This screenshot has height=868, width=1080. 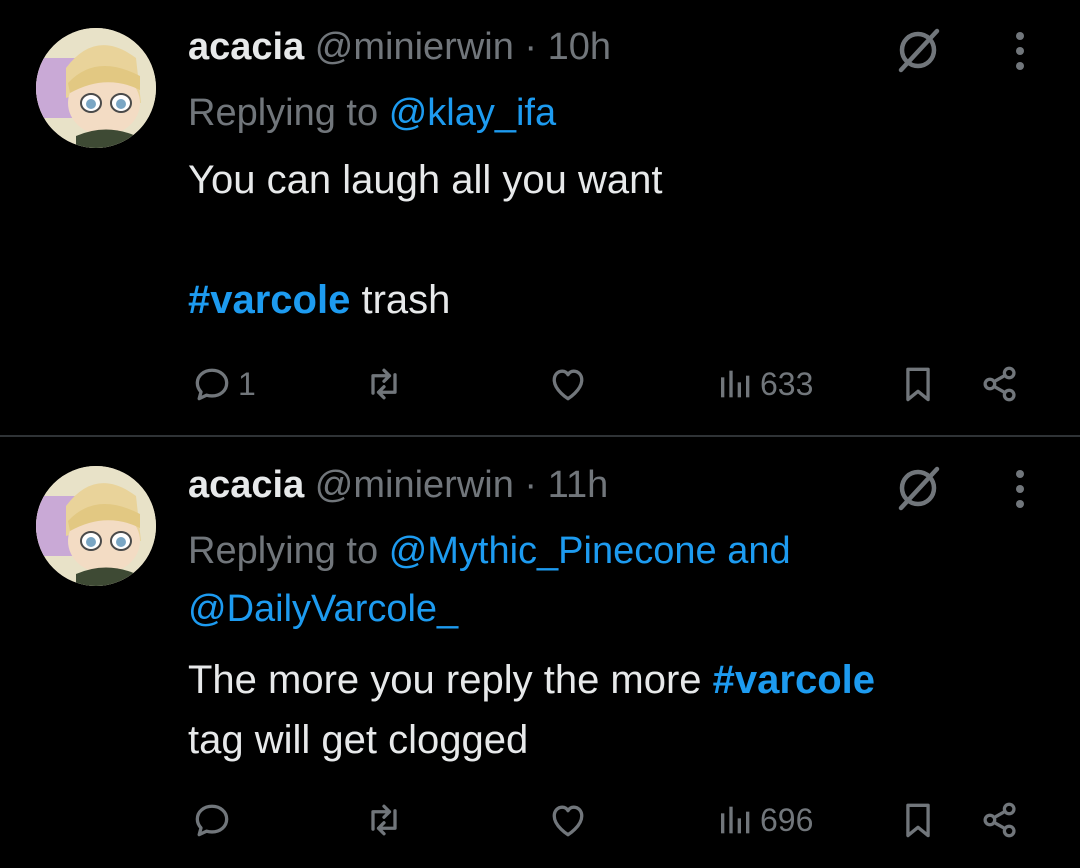 I want to click on replying-to: Replying to @klay_ifa, so click(x=618, y=113).